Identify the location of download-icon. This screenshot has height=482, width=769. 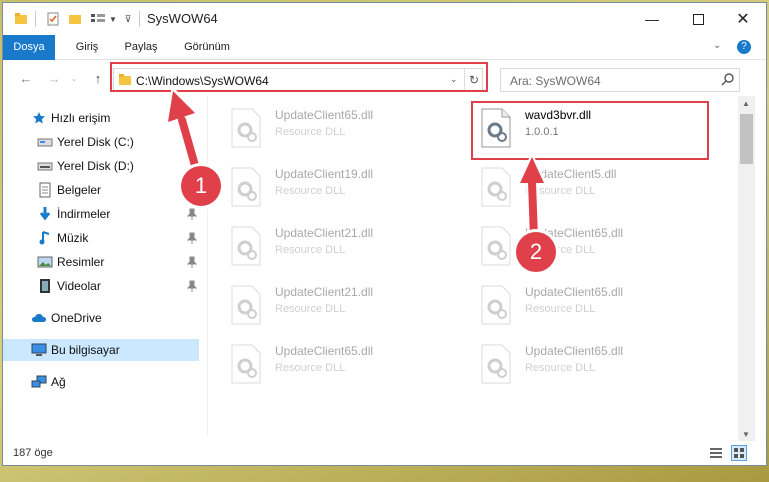
(45, 214).